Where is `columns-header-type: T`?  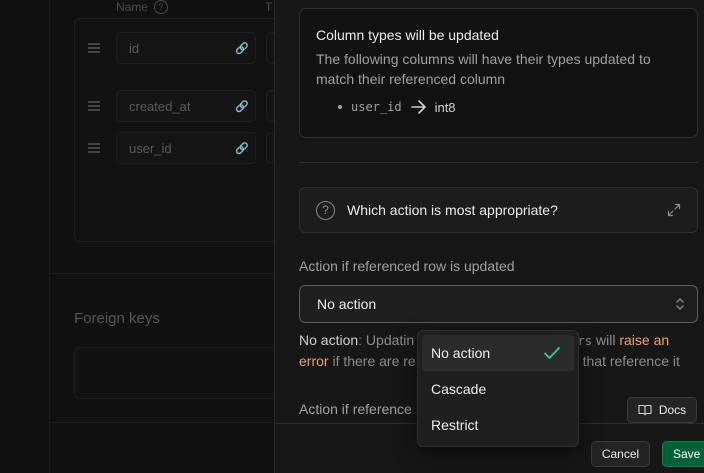 columns-header-type: T is located at coordinates (269, 7).